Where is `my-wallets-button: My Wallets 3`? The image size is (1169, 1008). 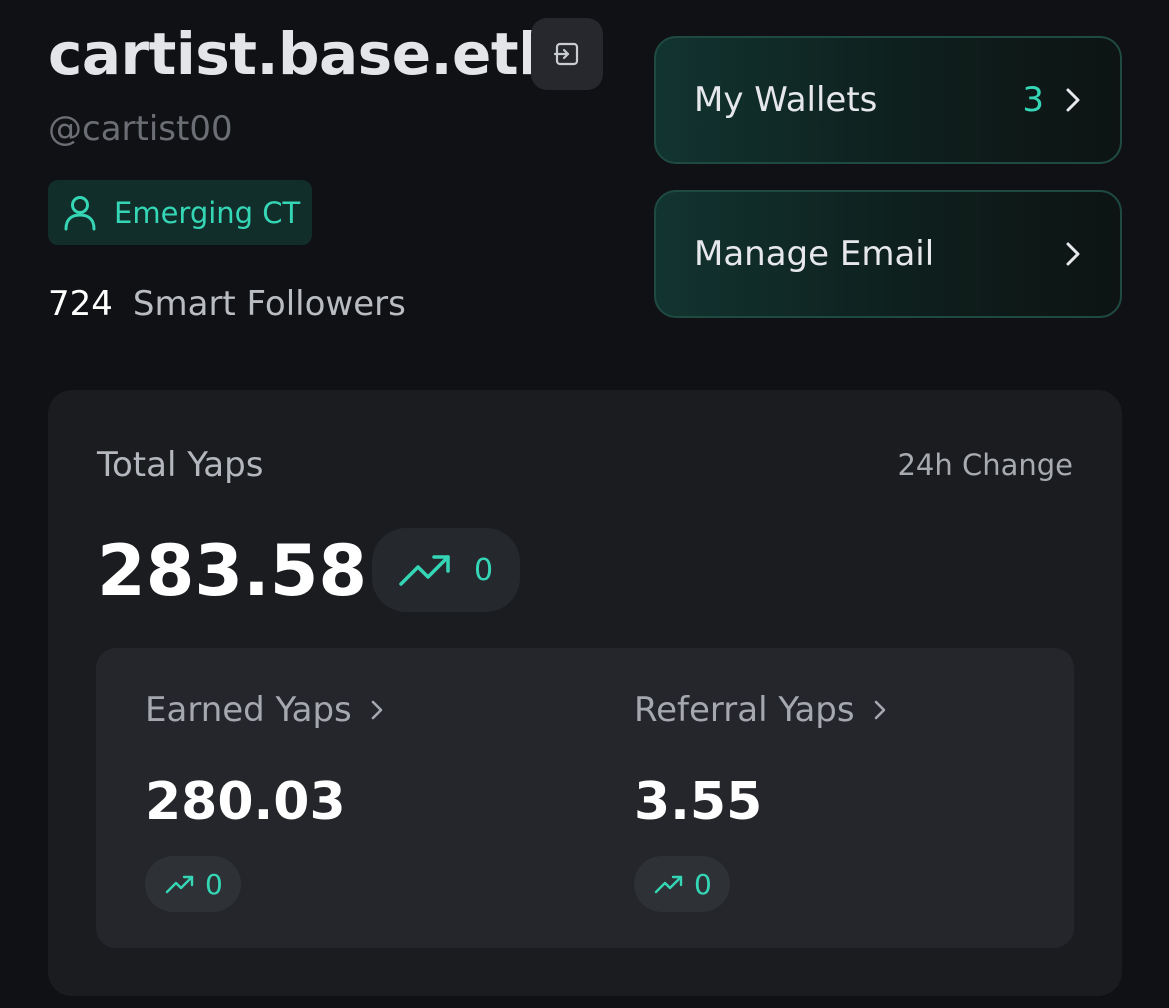
my-wallets-button: My Wallets 3 is located at coordinates (888, 100).